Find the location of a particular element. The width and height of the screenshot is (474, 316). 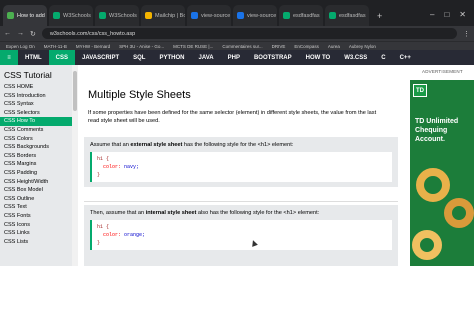

bookmark-item: DRIVE is located at coordinates (279, 46).